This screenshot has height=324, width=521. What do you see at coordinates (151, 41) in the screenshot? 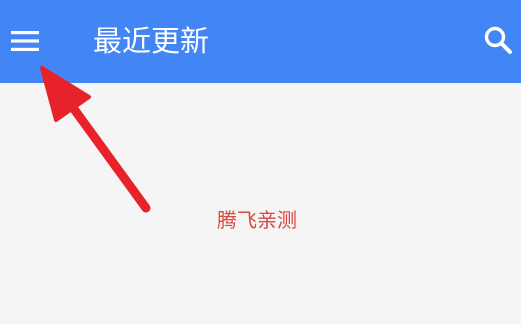
I see `page-title: 最近更新` at bounding box center [151, 41].